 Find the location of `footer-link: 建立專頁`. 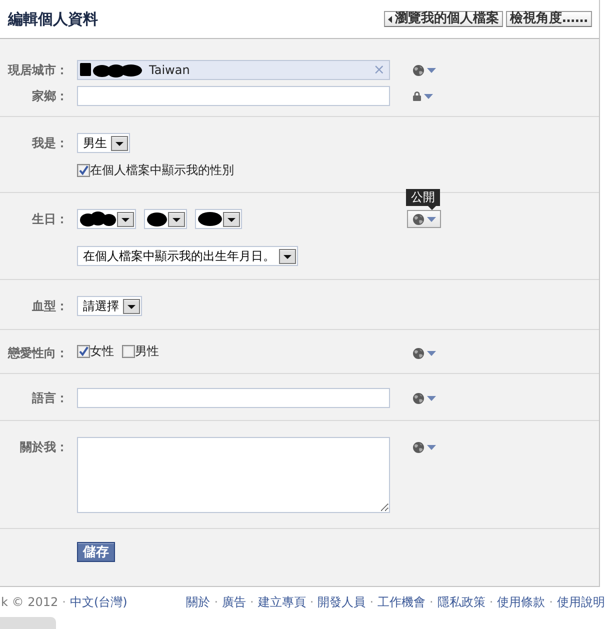

footer-link: 建立專頁 is located at coordinates (282, 602).